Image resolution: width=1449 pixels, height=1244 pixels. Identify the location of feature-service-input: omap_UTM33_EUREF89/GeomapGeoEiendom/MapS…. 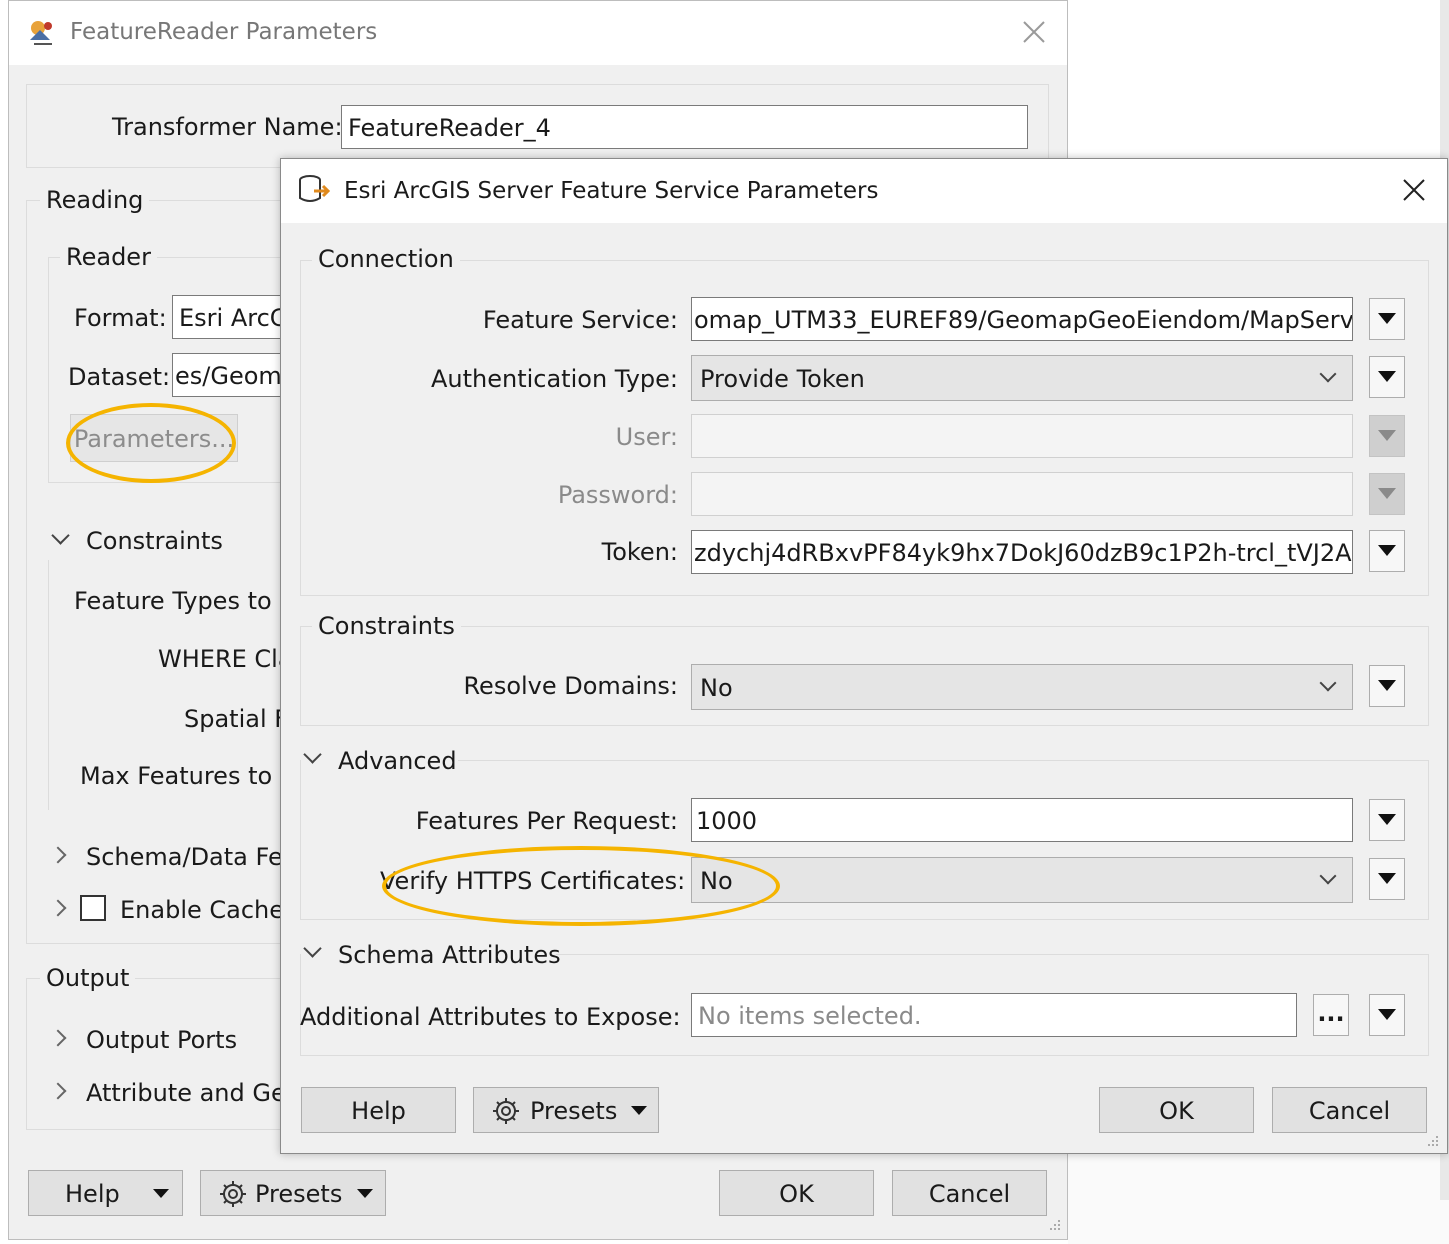
(1022, 319).